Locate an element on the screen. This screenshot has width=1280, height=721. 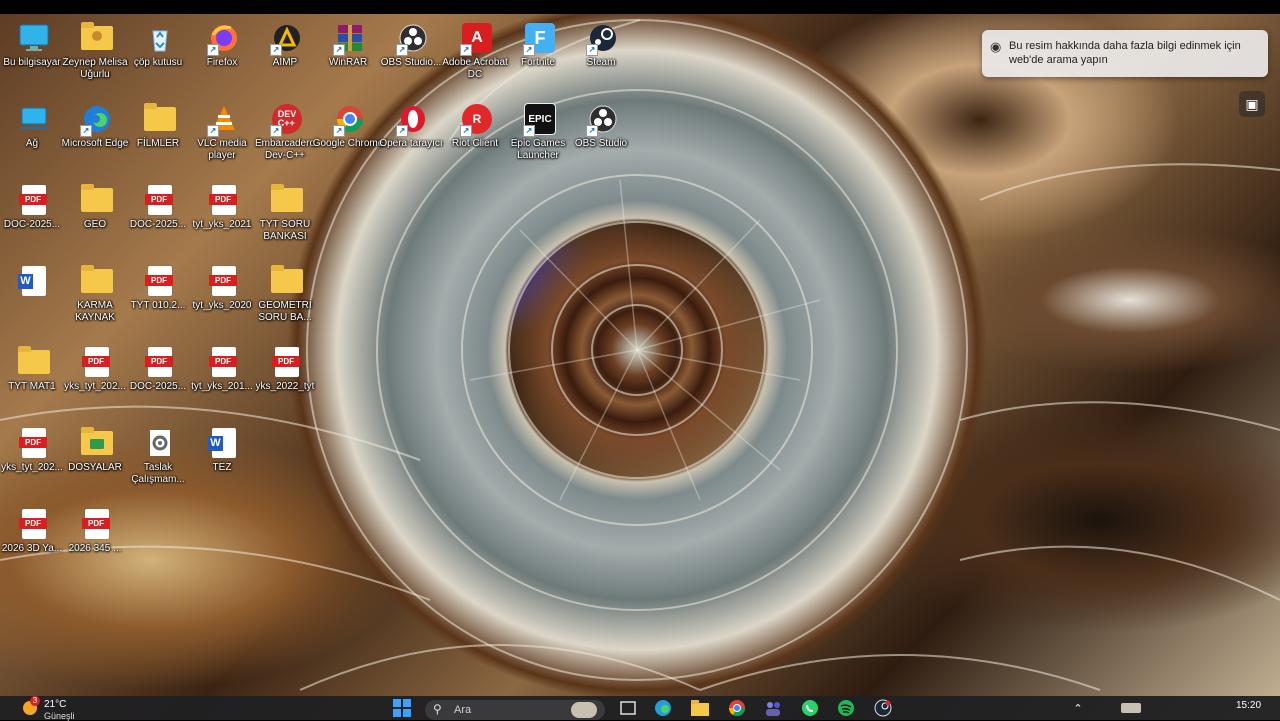
aimp-icon: ↗ is located at coordinates (286, 39).